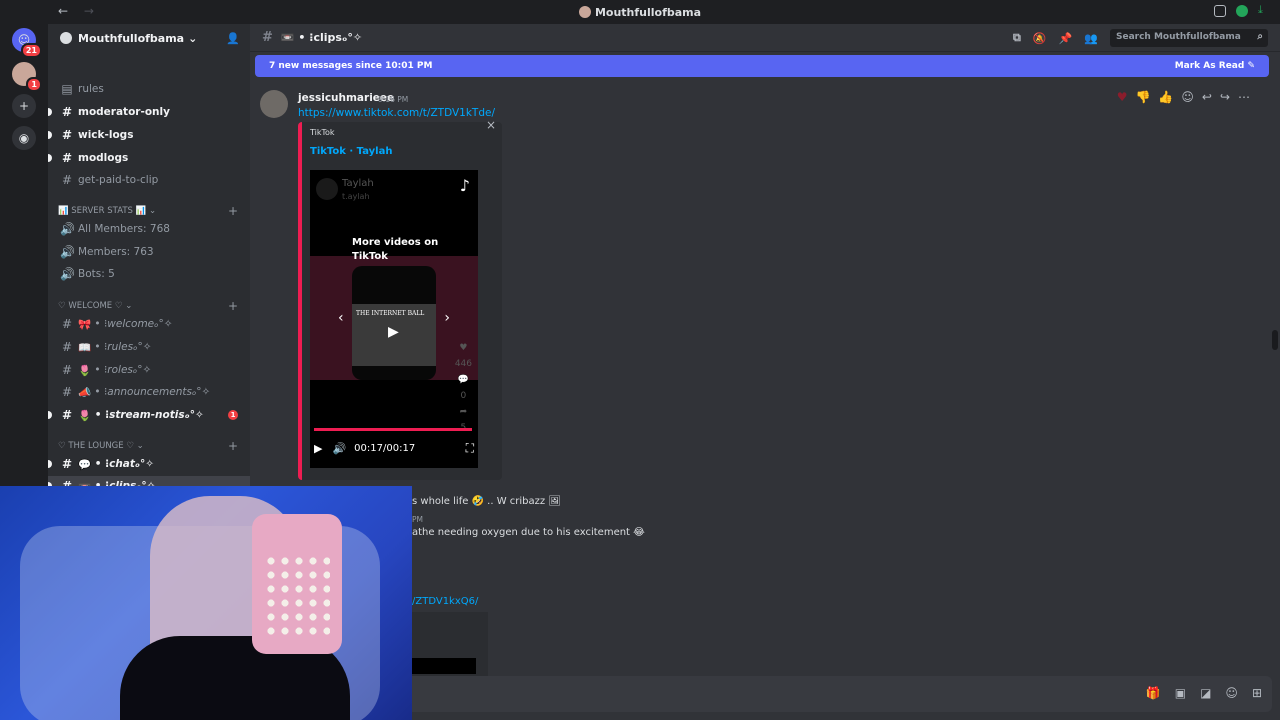  Describe the element at coordinates (193, 38) in the screenshot. I see `chevron-down-icon: ⌄` at that location.